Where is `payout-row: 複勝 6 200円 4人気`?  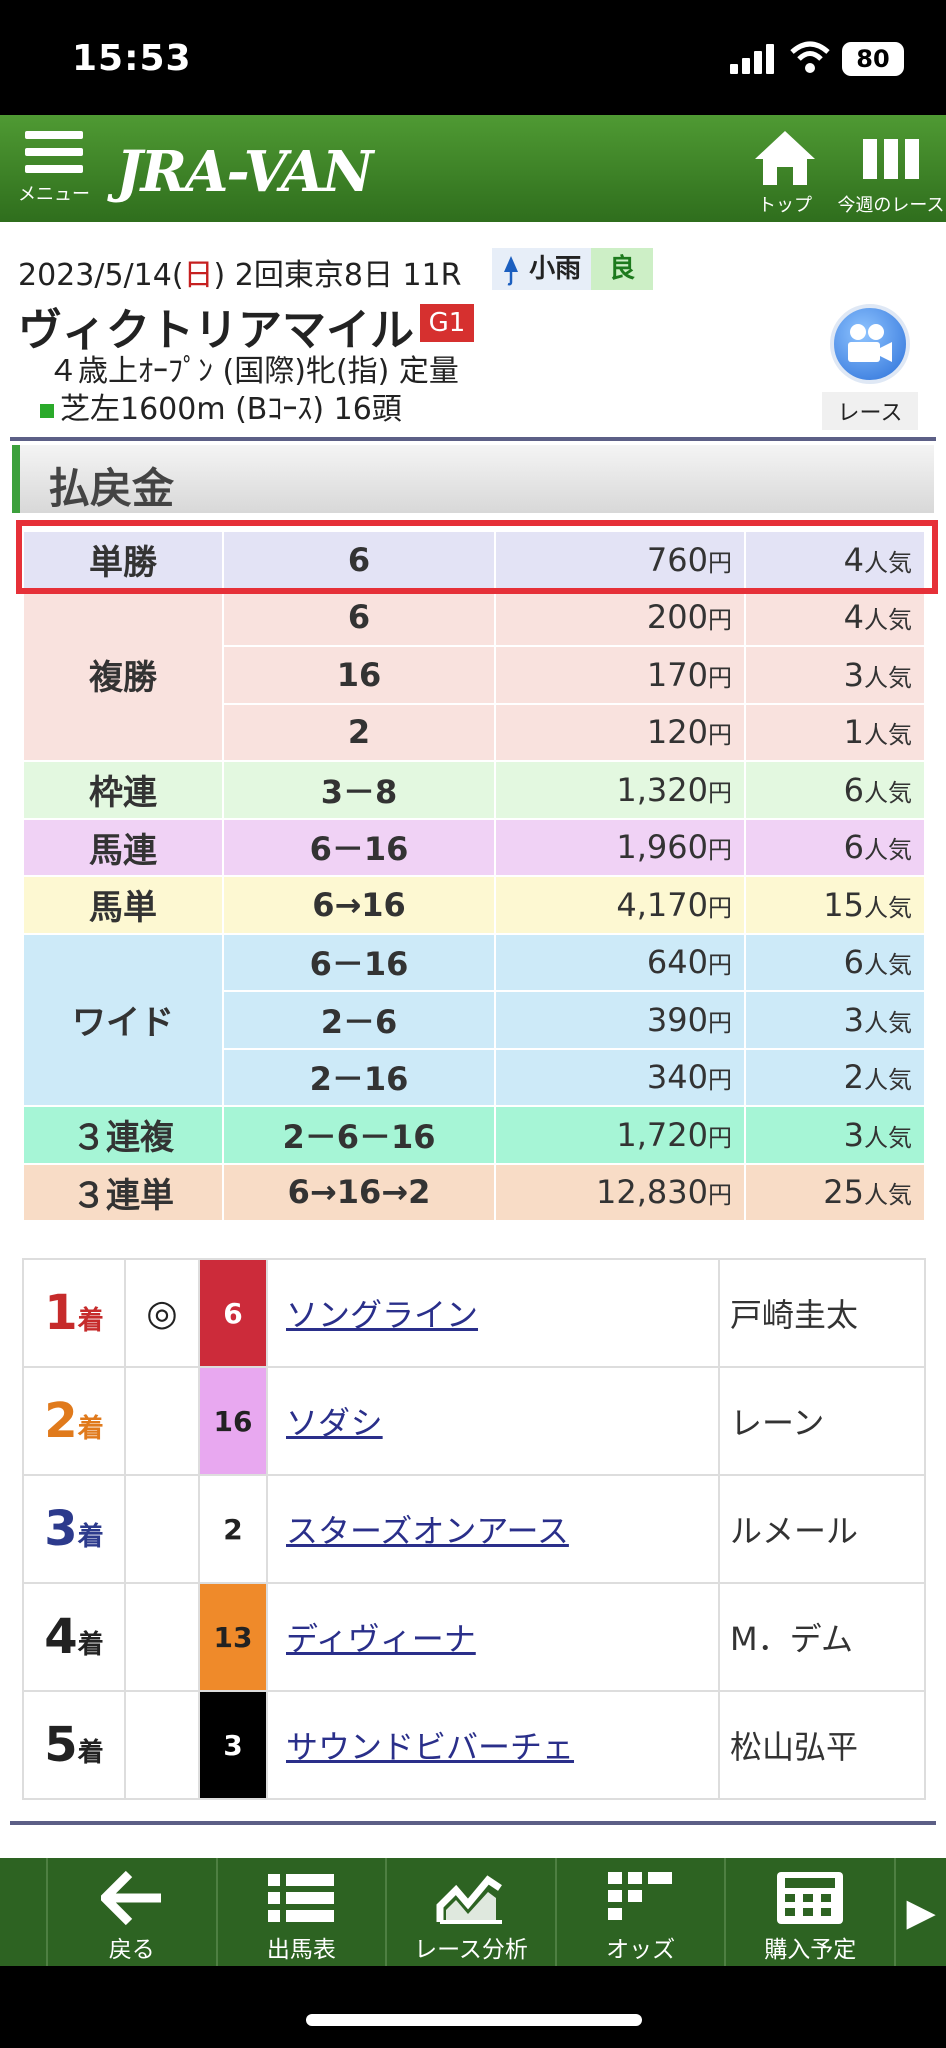
payout-row: 複勝 6 200円 4人気 is located at coordinates (474, 674).